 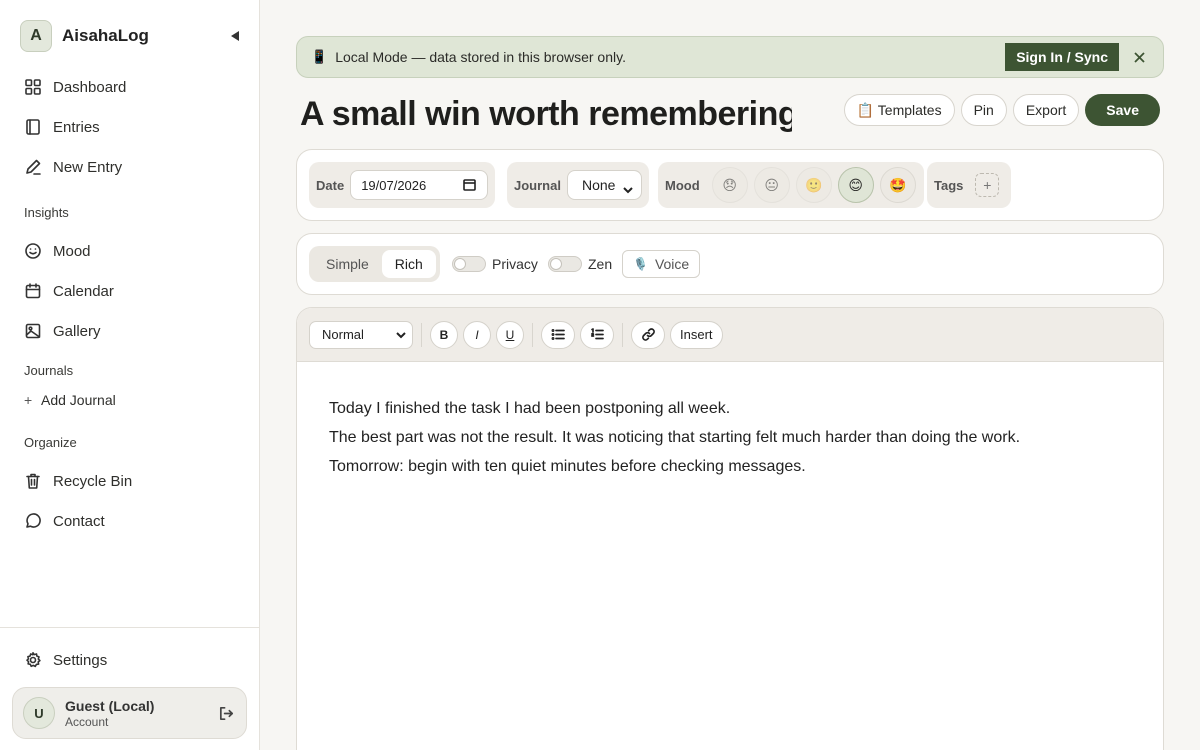 What do you see at coordinates (791, 185) in the screenshot?
I see `mood-group: Mood 😞 😐 🙂 😊 🤩` at bounding box center [791, 185].